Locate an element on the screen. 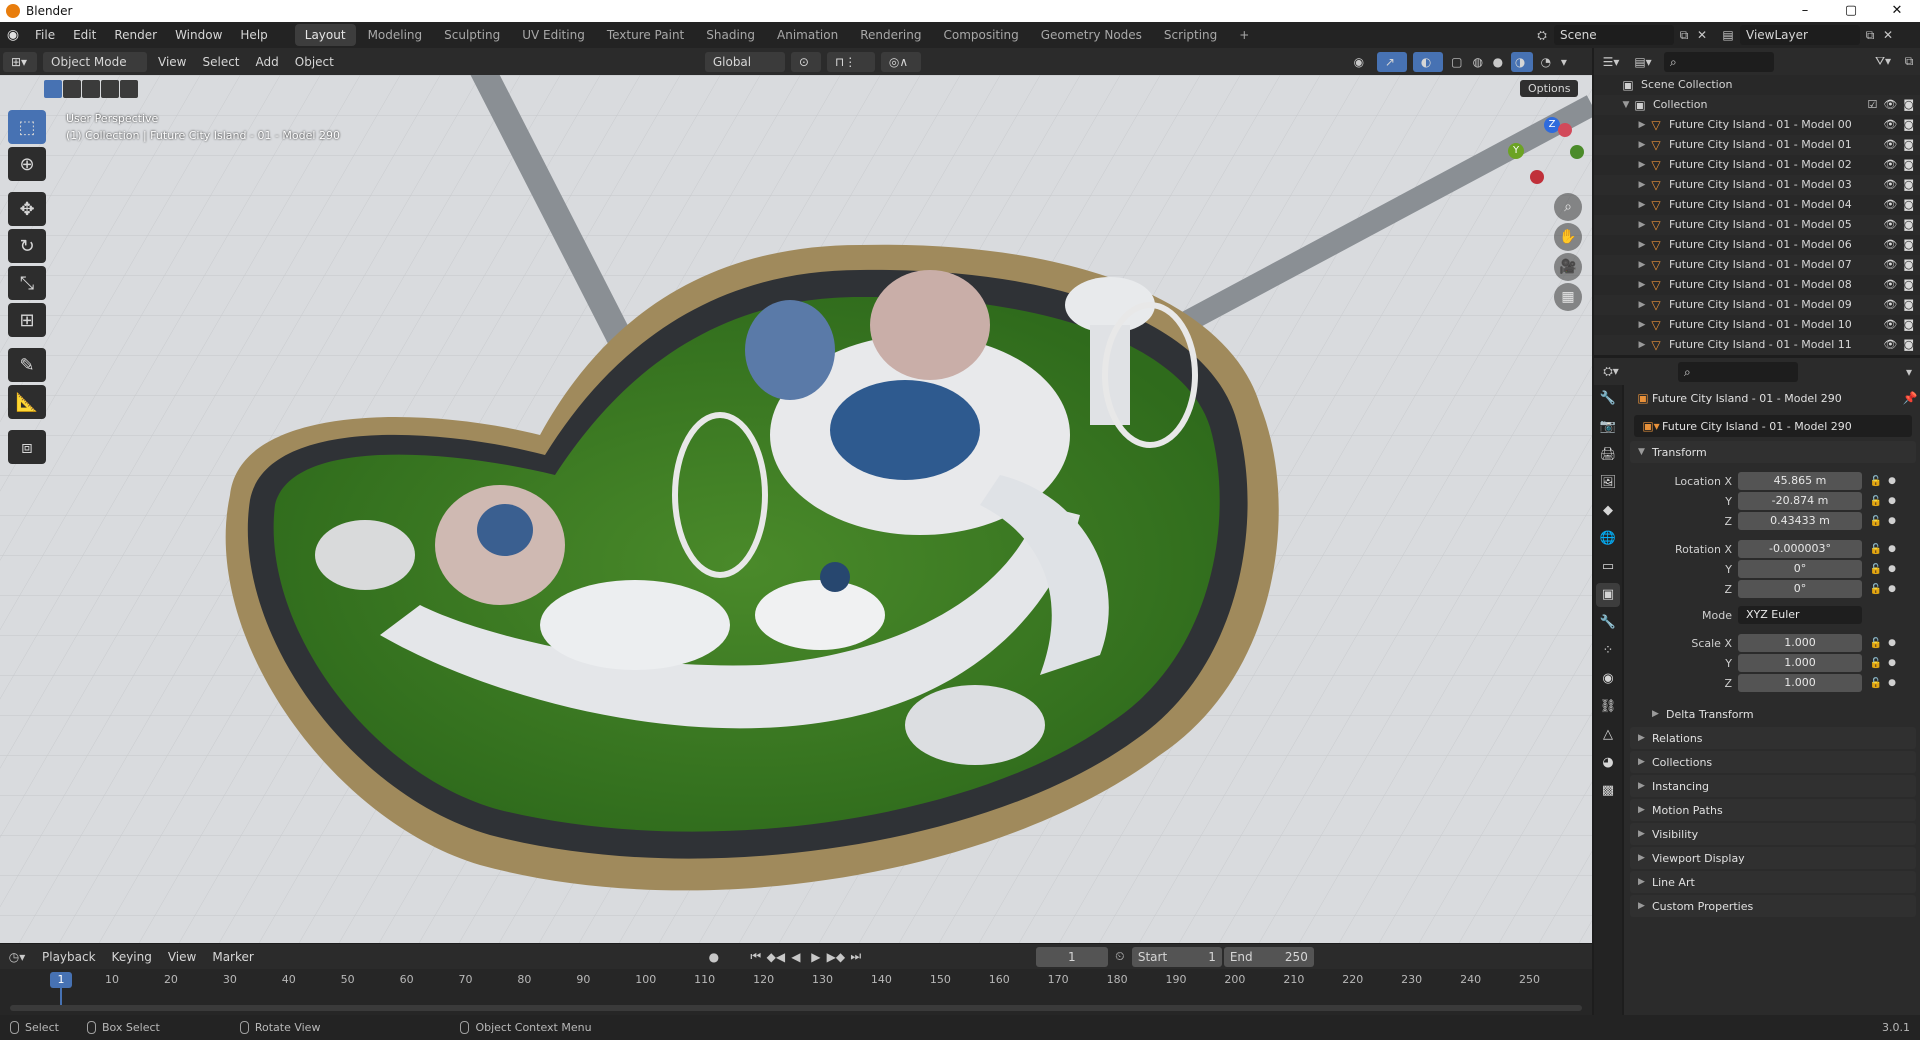  outliner-editor-type-icon: ☰▾ is located at coordinates (1611, 62).